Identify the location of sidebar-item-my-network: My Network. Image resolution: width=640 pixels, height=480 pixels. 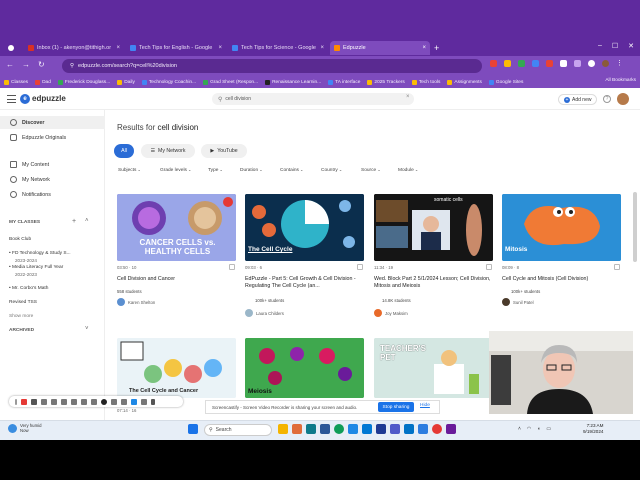
(52, 179).